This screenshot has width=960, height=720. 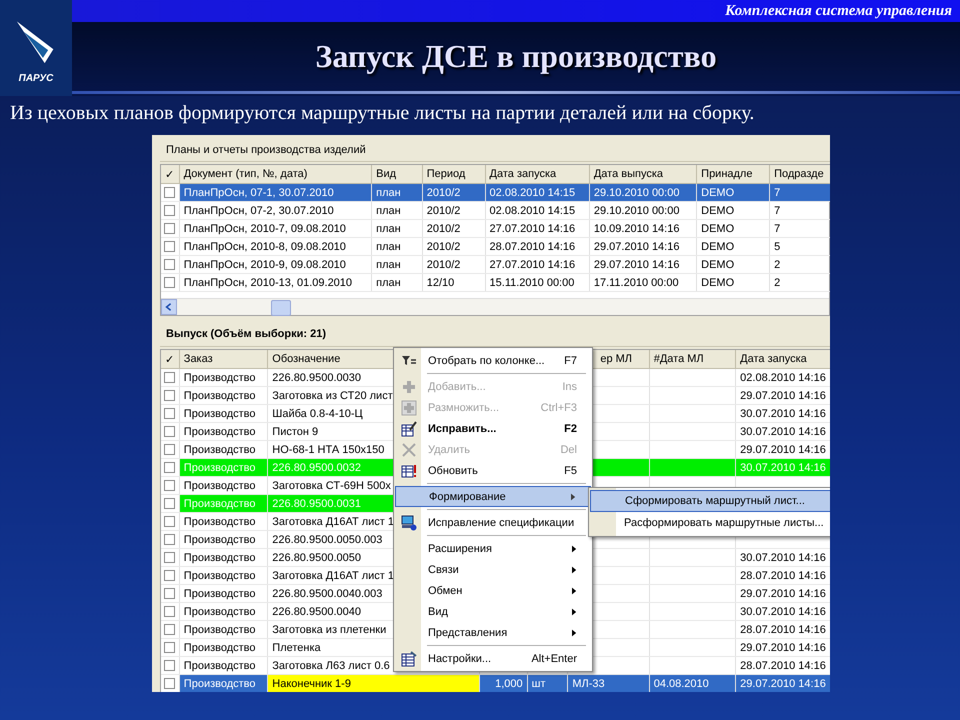 What do you see at coordinates (800, 174) in the screenshot?
I see `column-header: Подразде` at bounding box center [800, 174].